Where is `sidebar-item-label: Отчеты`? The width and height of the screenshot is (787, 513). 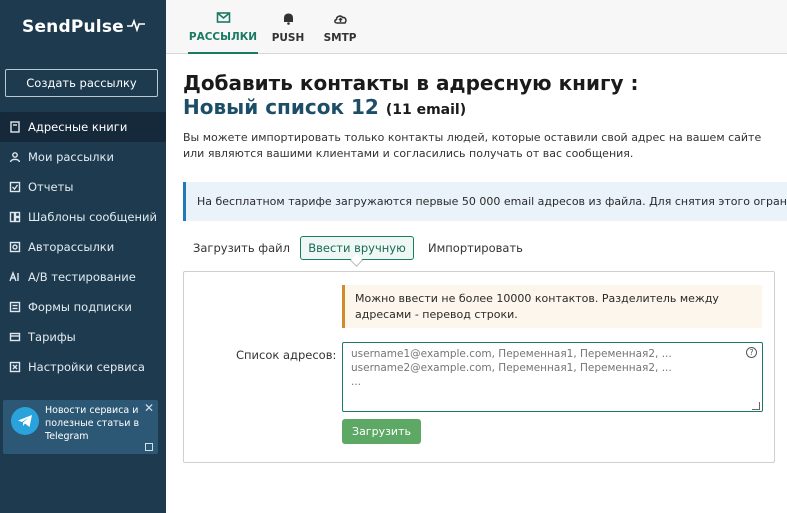
sidebar-item-label: Отчеты is located at coordinates (51, 187).